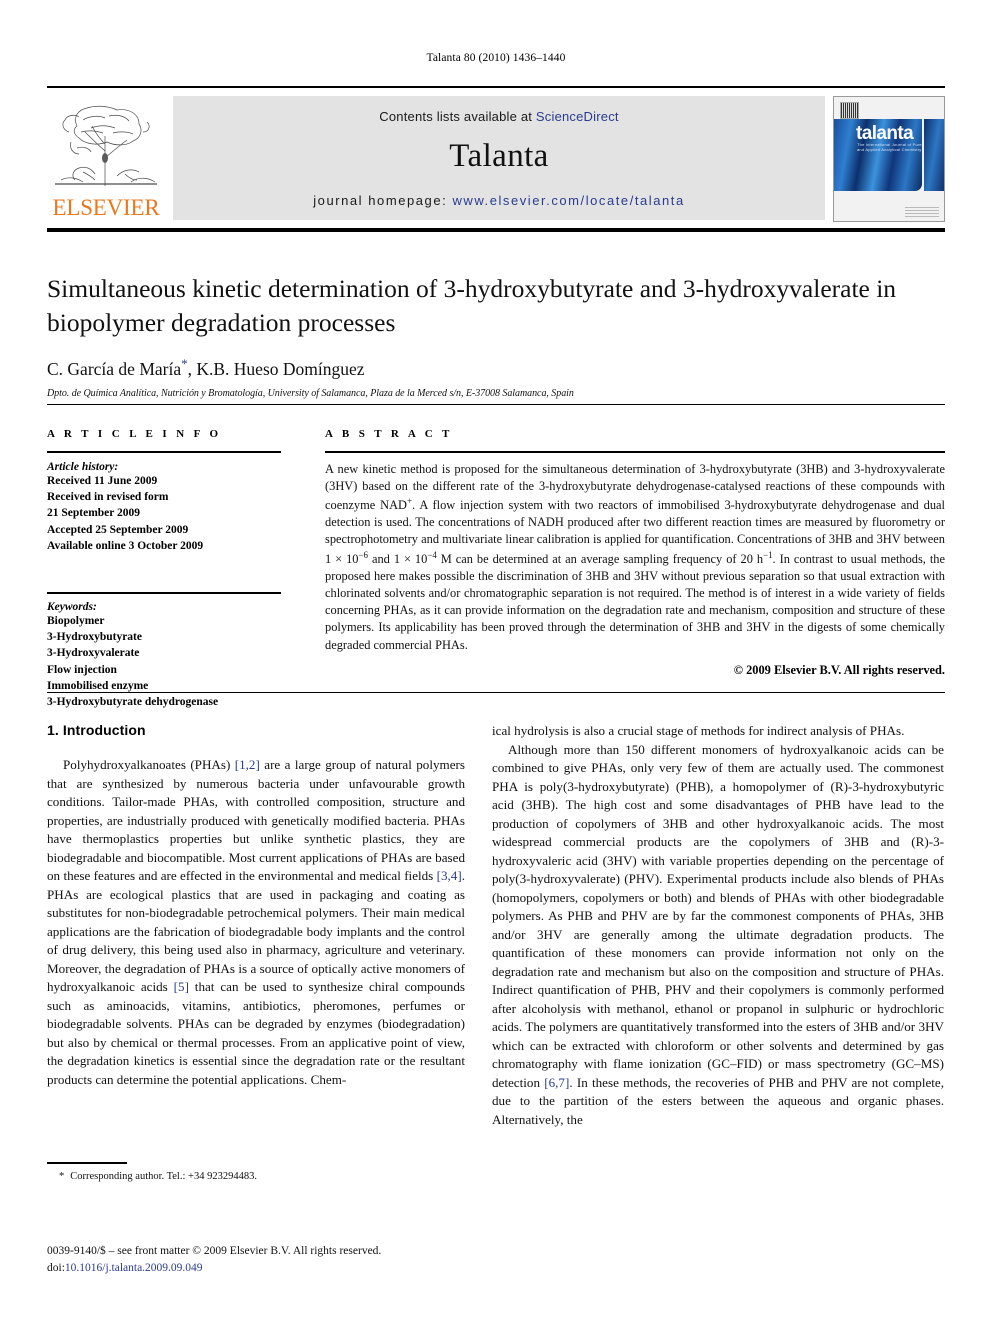  I want to click on title-bottom-rule, so click(496, 404).